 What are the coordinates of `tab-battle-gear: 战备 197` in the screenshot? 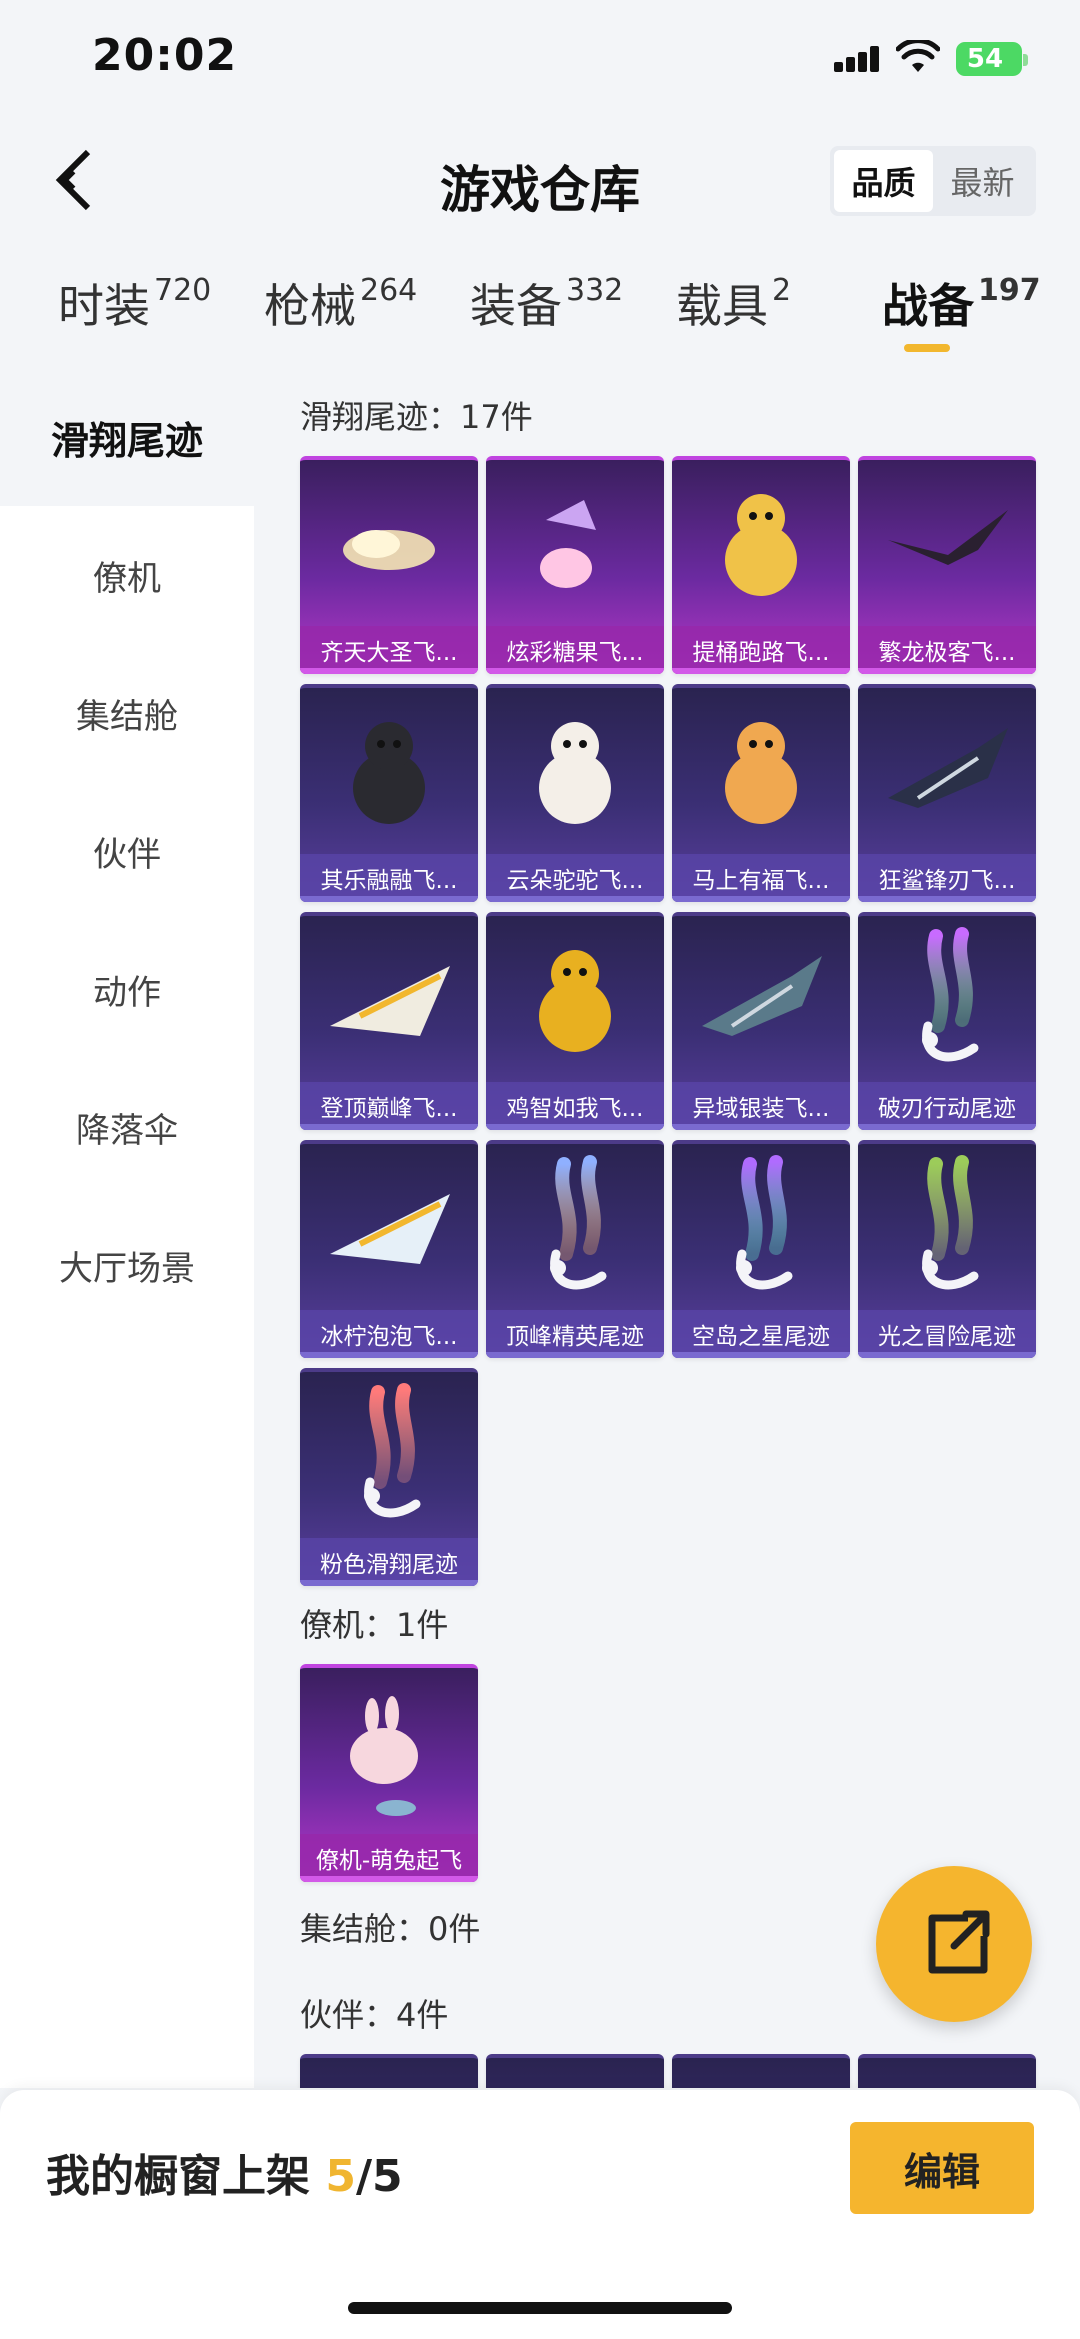 It's located at (961, 303).